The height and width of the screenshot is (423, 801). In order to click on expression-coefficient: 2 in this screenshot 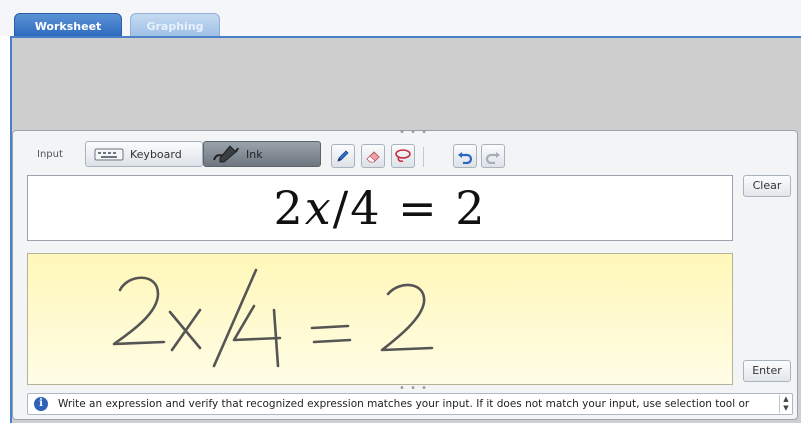, I will do `click(289, 208)`.